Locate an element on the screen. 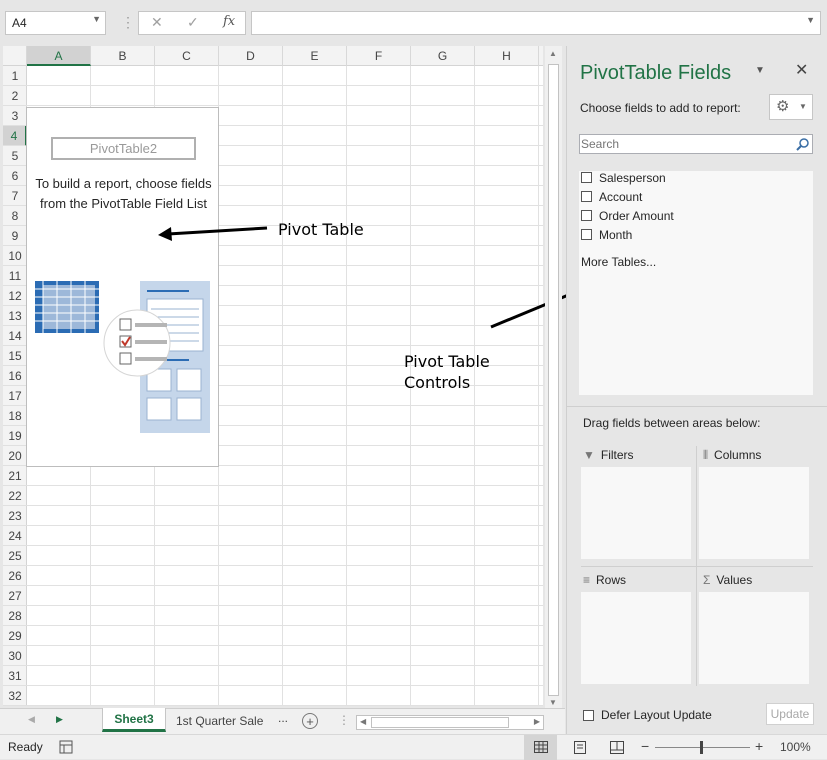 The image size is (827, 760). prev-sheet-icon: ◀ is located at coordinates (31, 719).